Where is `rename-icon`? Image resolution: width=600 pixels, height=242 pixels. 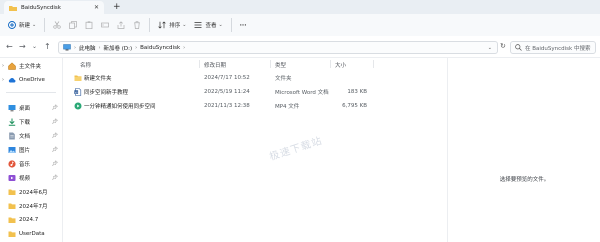
rename-icon is located at coordinates (105, 25).